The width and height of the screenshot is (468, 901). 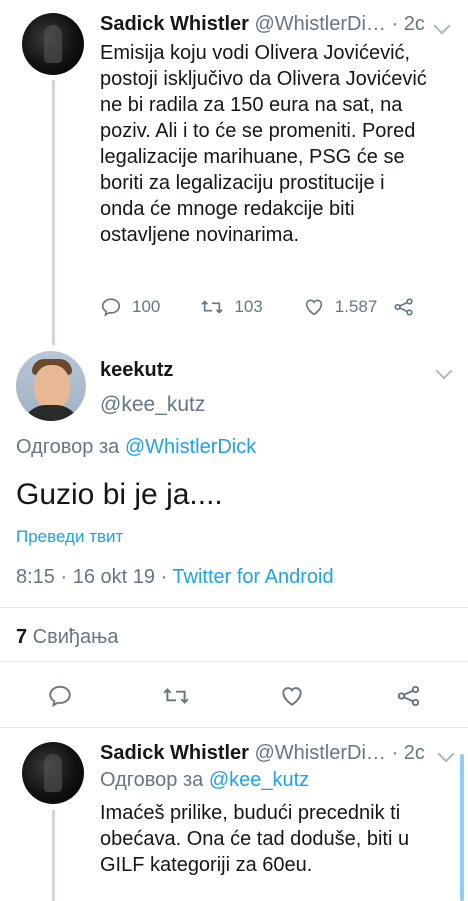 What do you see at coordinates (248, 306) in the screenshot?
I see `retweet-count: 103` at bounding box center [248, 306].